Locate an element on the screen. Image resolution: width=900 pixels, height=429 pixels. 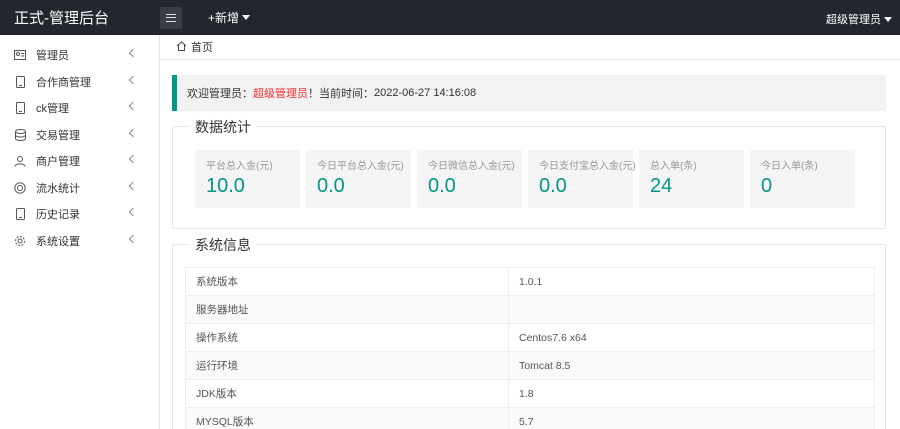
stat-card: 今日平台总入金(元) 0.0 is located at coordinates (358, 179).